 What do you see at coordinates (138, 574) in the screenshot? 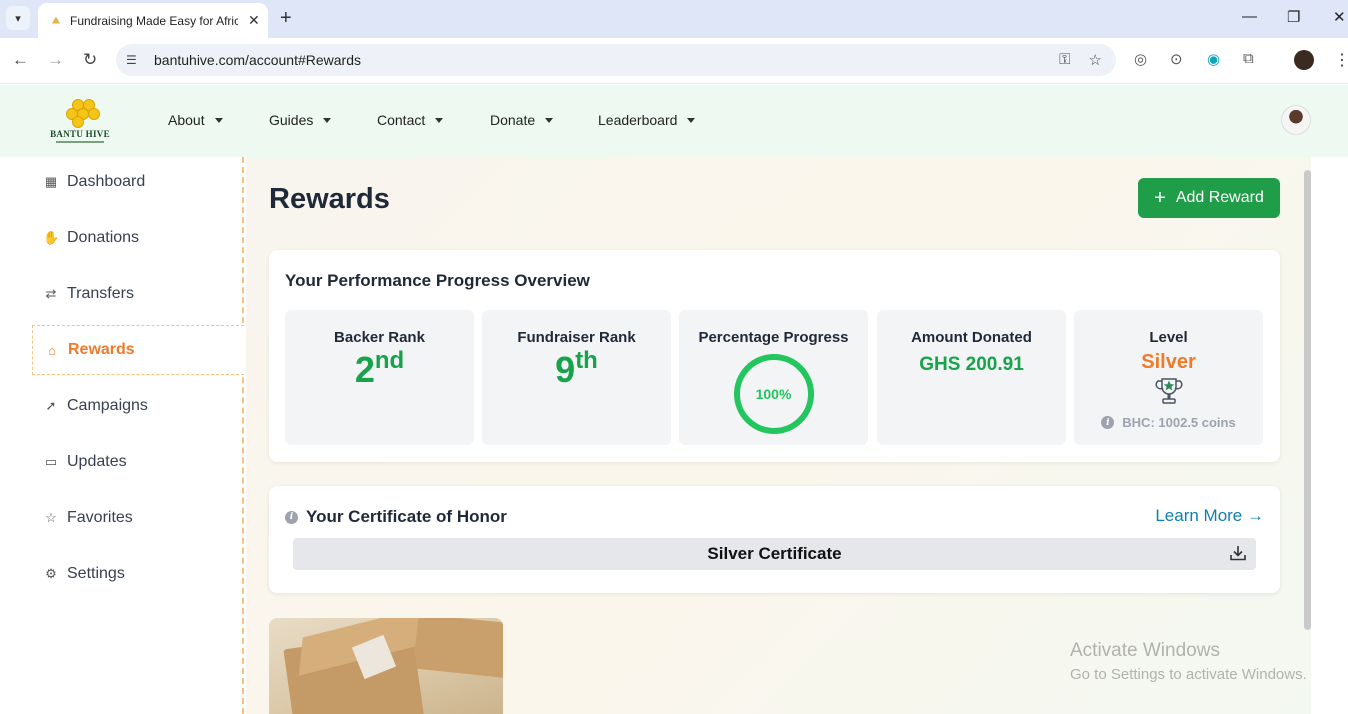
I see `sidebar-item-settings: ⚙ Settings` at bounding box center [138, 574].